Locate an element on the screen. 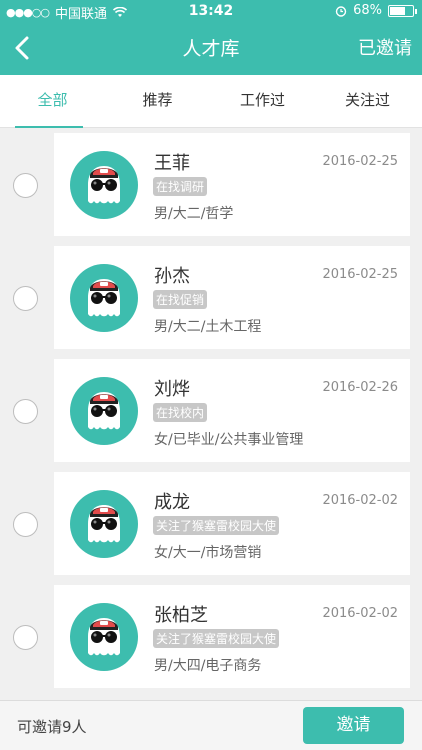 The width and height of the screenshot is (422, 750). invited-button: 已邀请 is located at coordinates (385, 47).